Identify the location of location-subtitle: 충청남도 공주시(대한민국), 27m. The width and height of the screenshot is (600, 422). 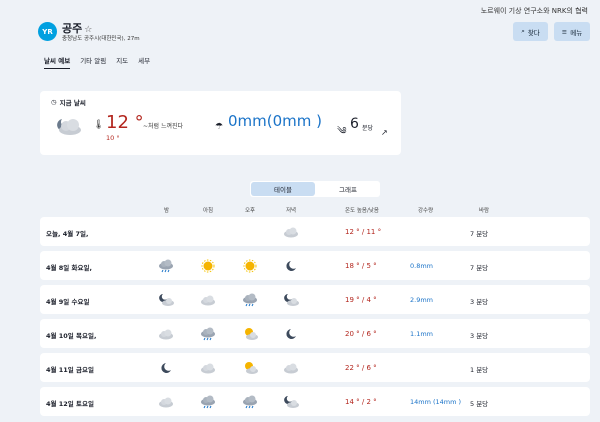
(101, 39).